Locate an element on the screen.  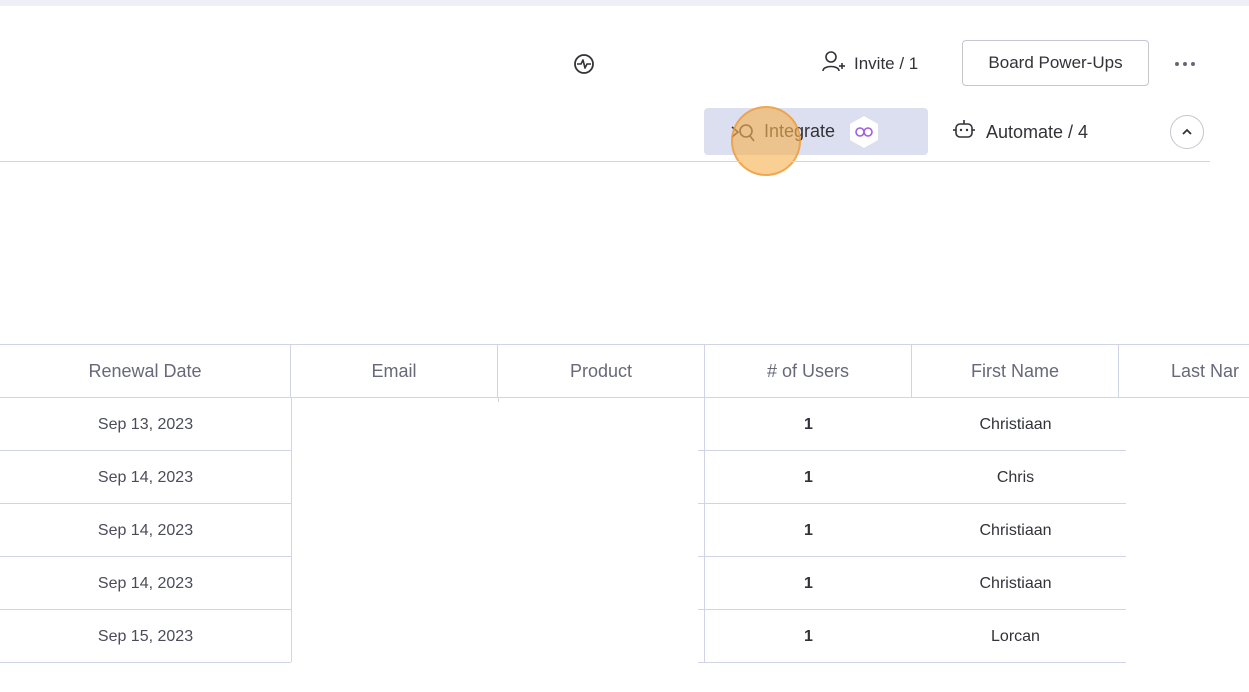
column-header-product: Product is located at coordinates (601, 371).